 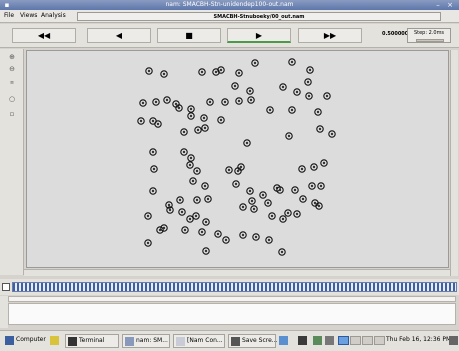 What do you see at coordinates (12, 99) in the screenshot?
I see `select-icon: ○` at bounding box center [12, 99].